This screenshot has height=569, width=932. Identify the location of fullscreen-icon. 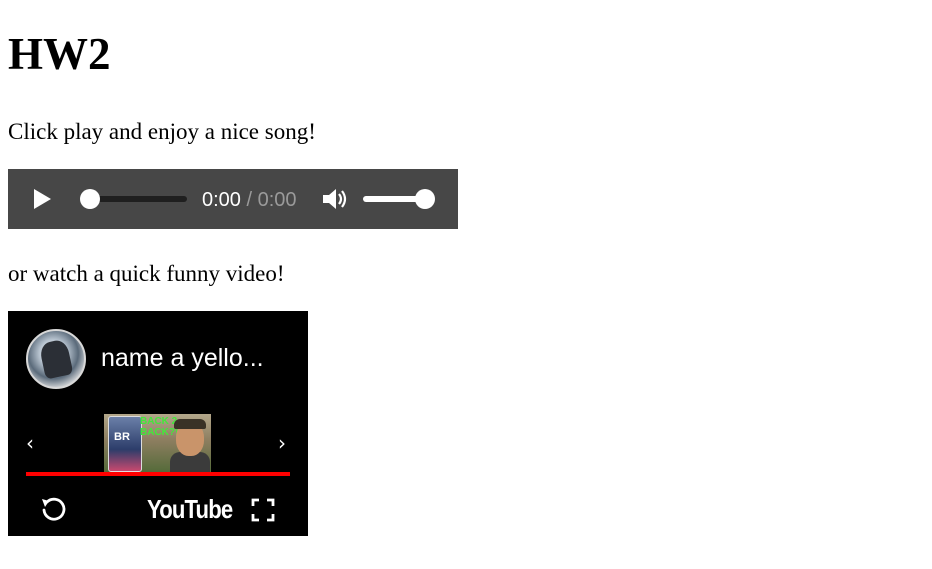
(263, 510).